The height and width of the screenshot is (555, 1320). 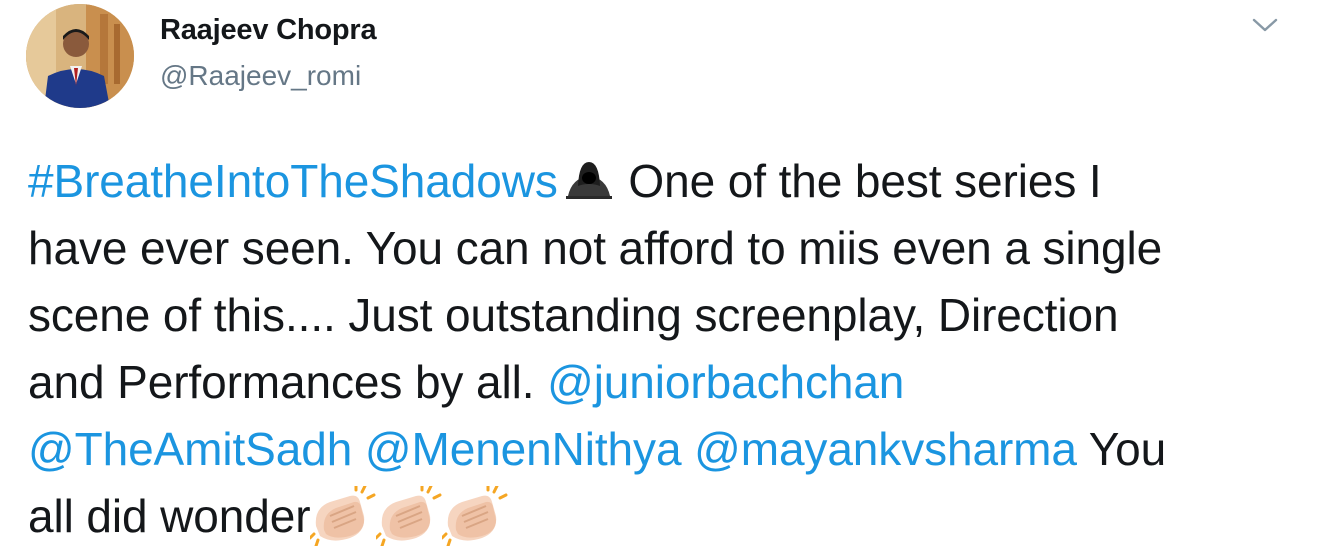 What do you see at coordinates (725, 382) in the screenshot?
I see `mention-link: @juniorbachchan` at bounding box center [725, 382].